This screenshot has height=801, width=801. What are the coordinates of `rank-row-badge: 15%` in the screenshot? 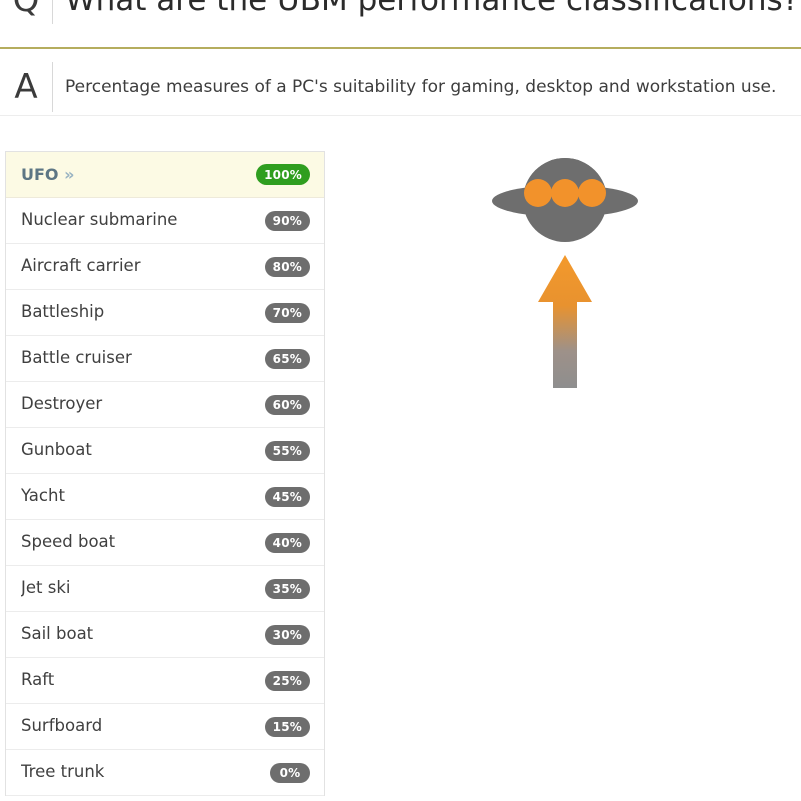 It's located at (287, 726).